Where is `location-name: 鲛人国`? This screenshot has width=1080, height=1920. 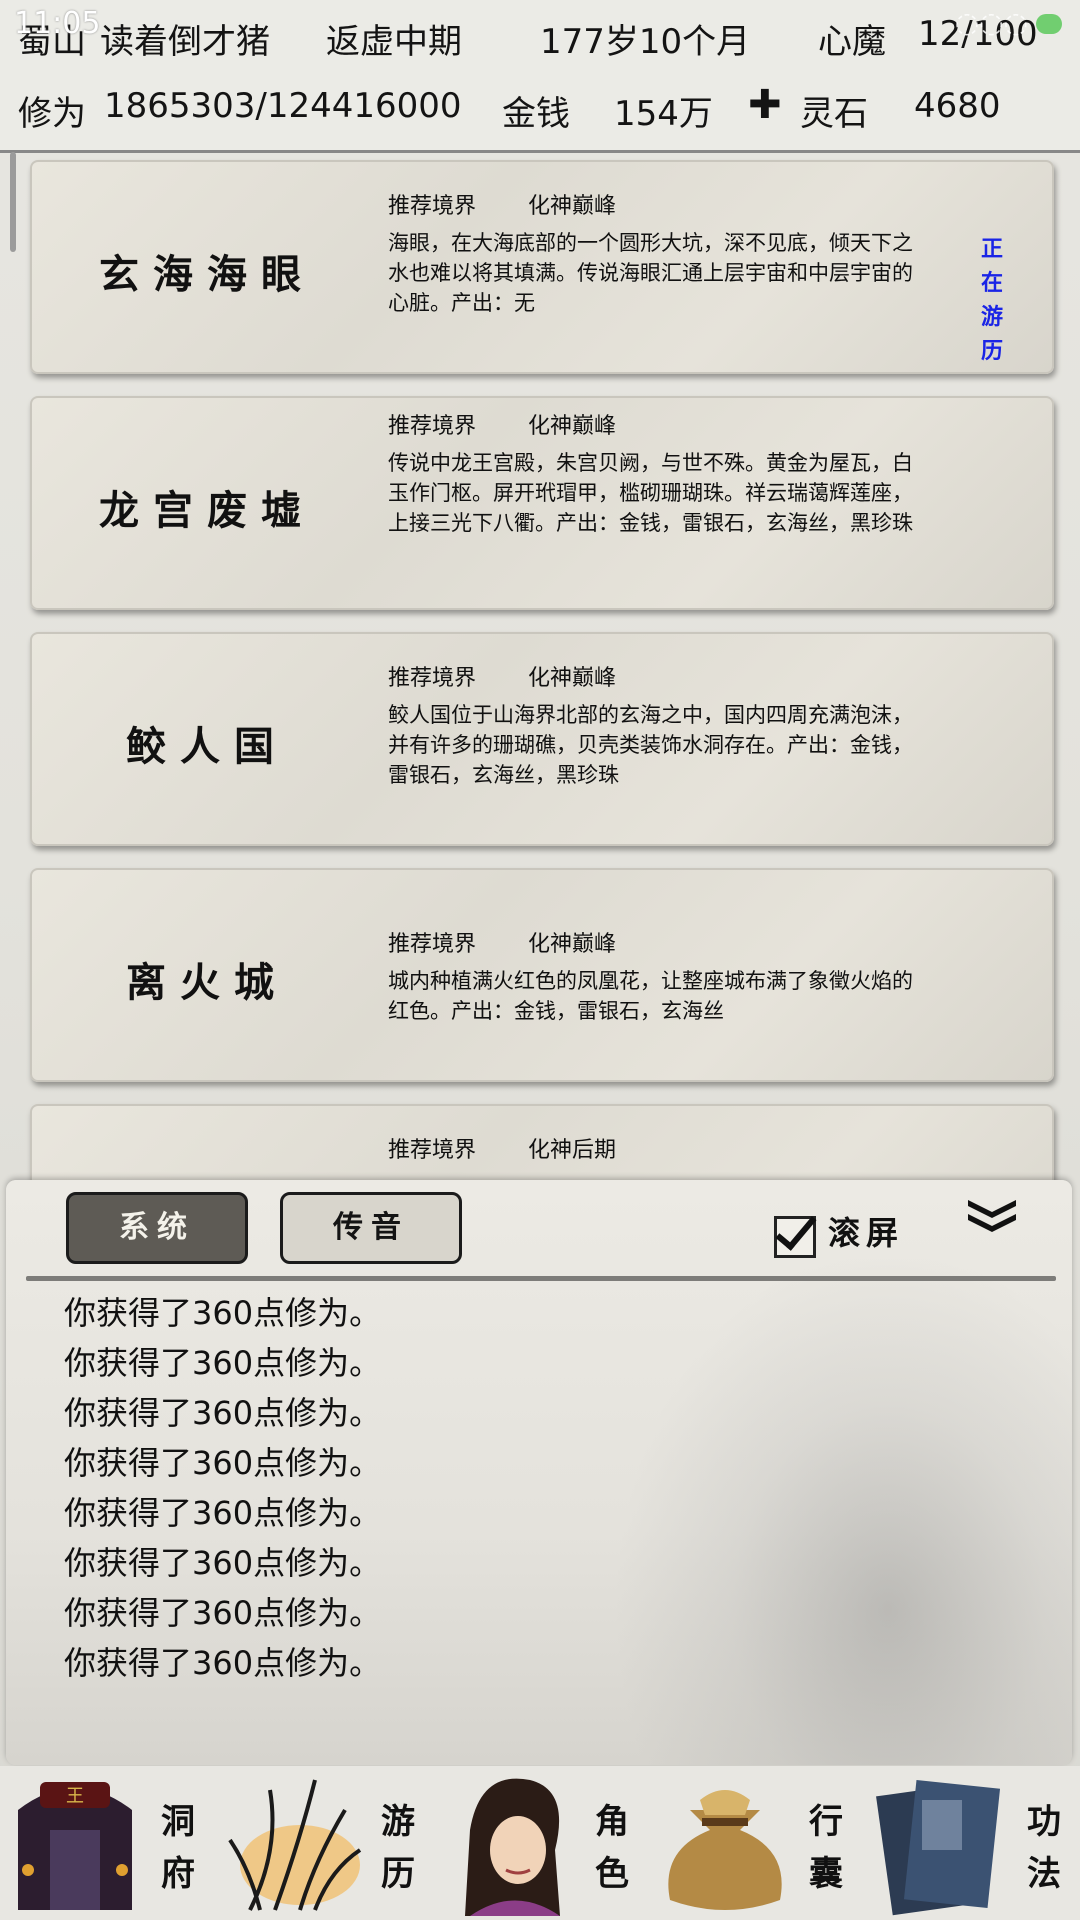 location-name: 鲛人国 is located at coordinates (207, 746).